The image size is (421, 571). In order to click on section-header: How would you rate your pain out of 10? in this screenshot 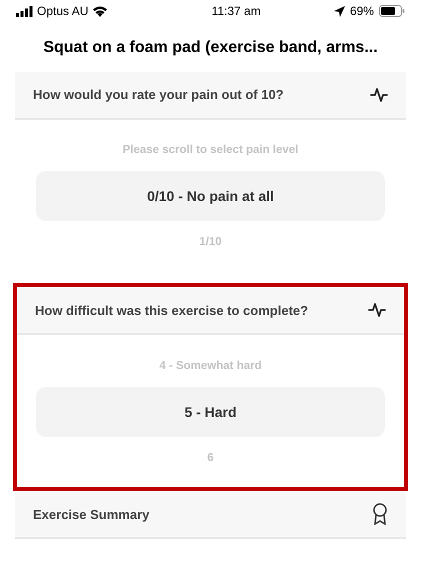, I will do `click(210, 96)`.